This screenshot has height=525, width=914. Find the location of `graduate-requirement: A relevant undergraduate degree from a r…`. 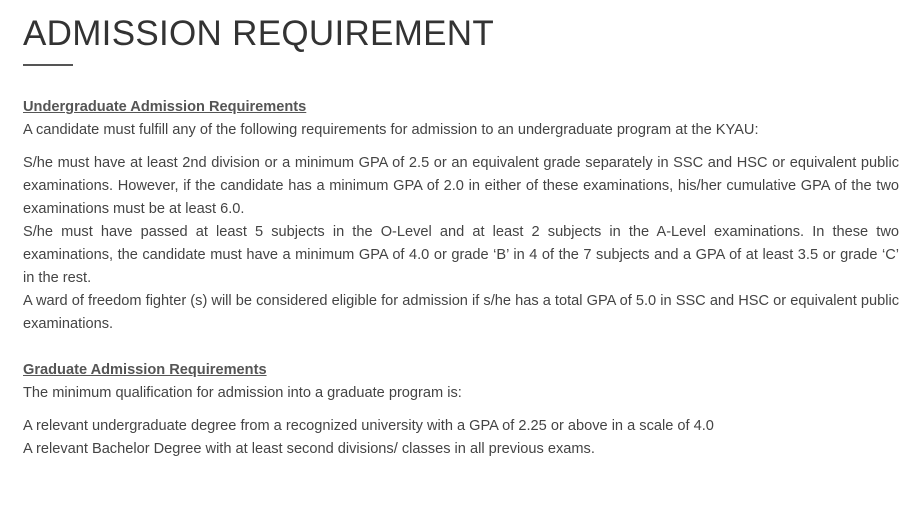

graduate-requirement: A relevant undergraduate degree from a r… is located at coordinates (368, 426).